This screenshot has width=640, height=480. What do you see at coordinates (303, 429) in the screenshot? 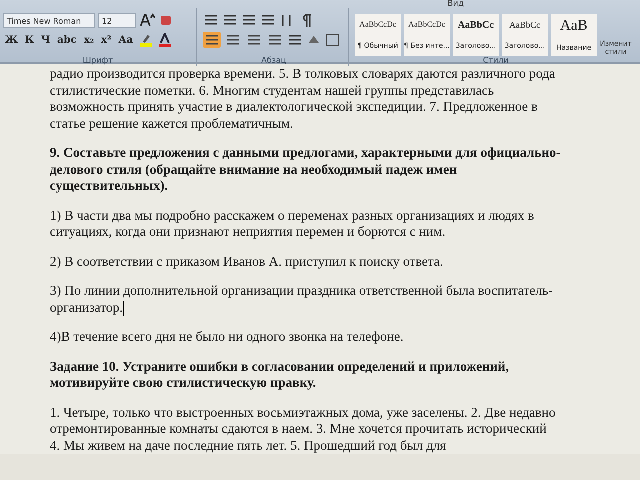
I see `document-paragraph: 1. Четыре, только что выстроенных восьмиэтажных дома, уже заселены. 2. Две недавно отремонтированные комнаты сдаются в наем. 3. Мне хочется прочитать исторический 4. Мы живем на даче последние пять лет. 5. Прошедший год был для` at bounding box center [303, 429].